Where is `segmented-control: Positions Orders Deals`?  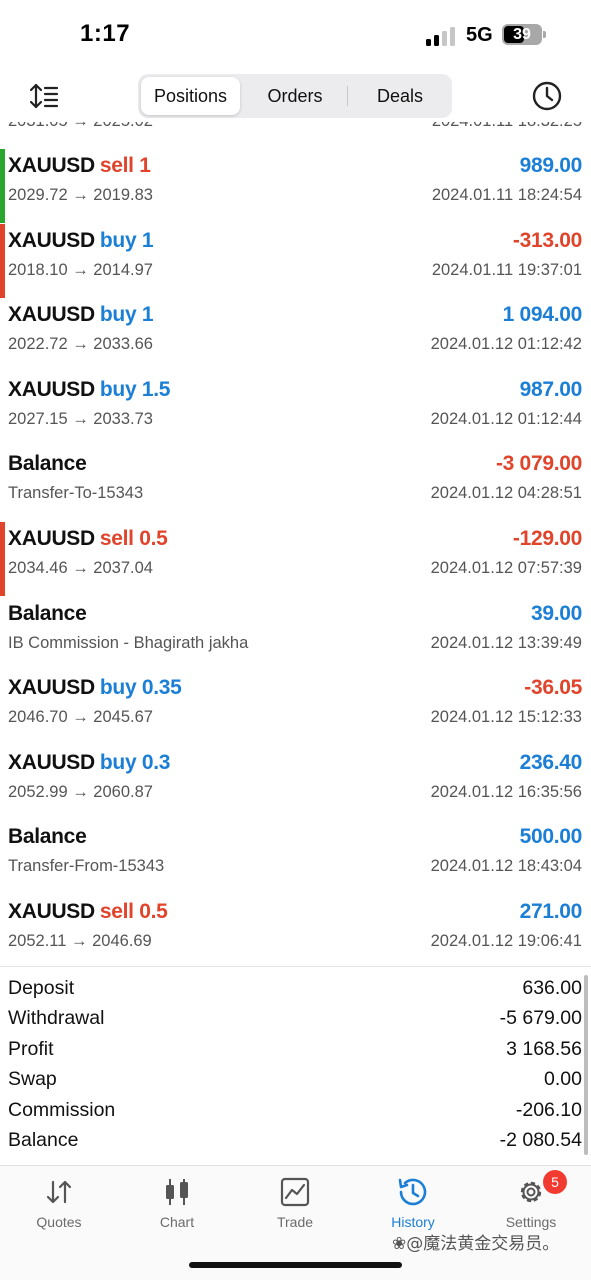
segmented-control: Positions Orders Deals is located at coordinates (295, 96).